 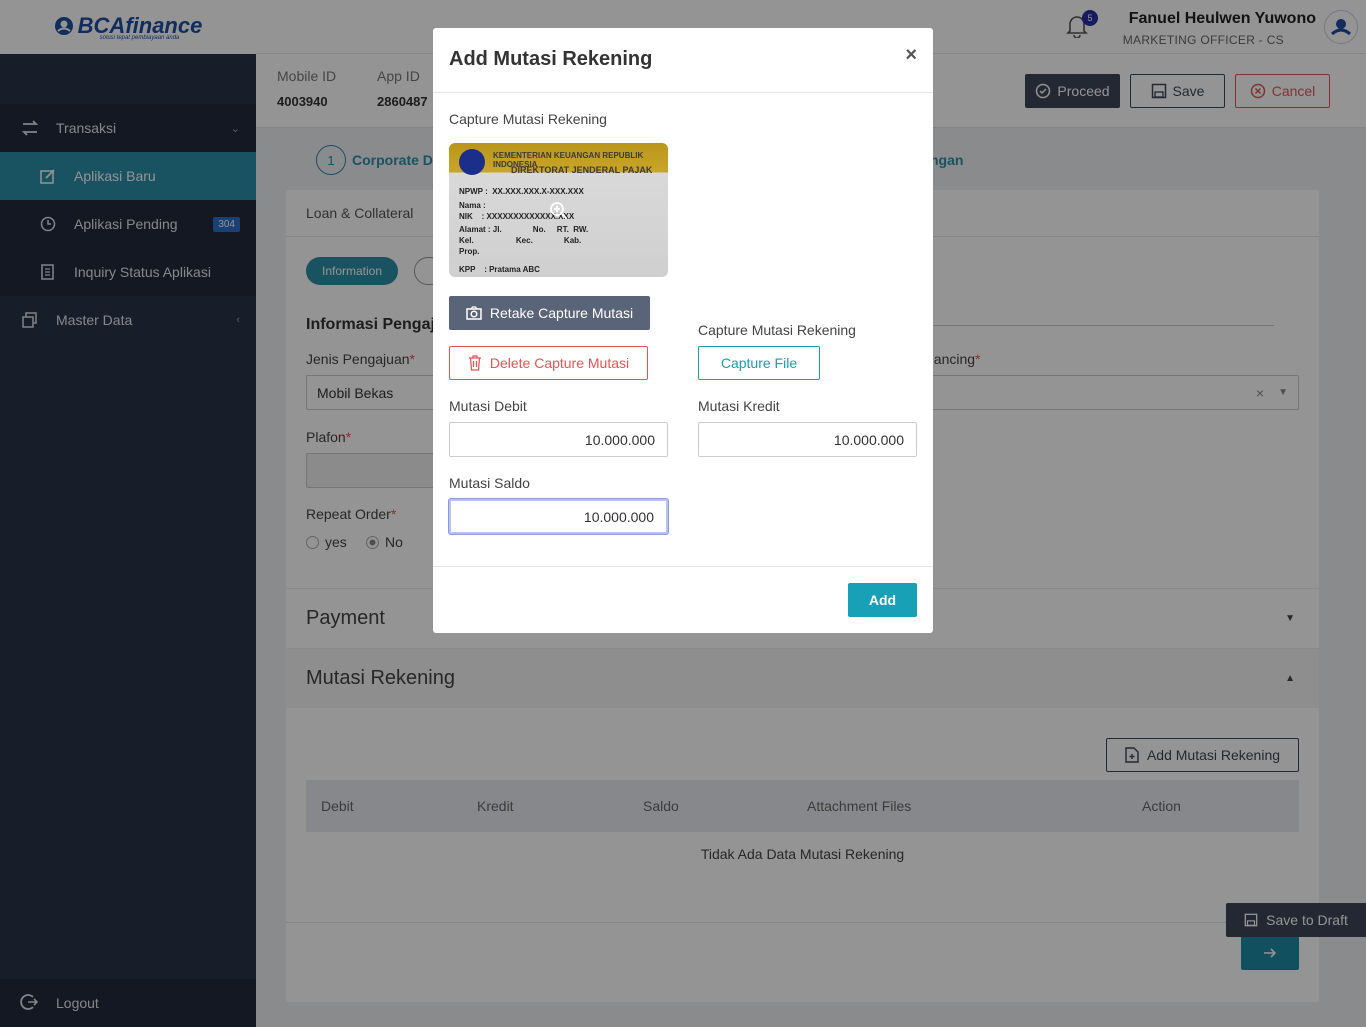 I want to click on close-icon: ×, so click(x=911, y=55).